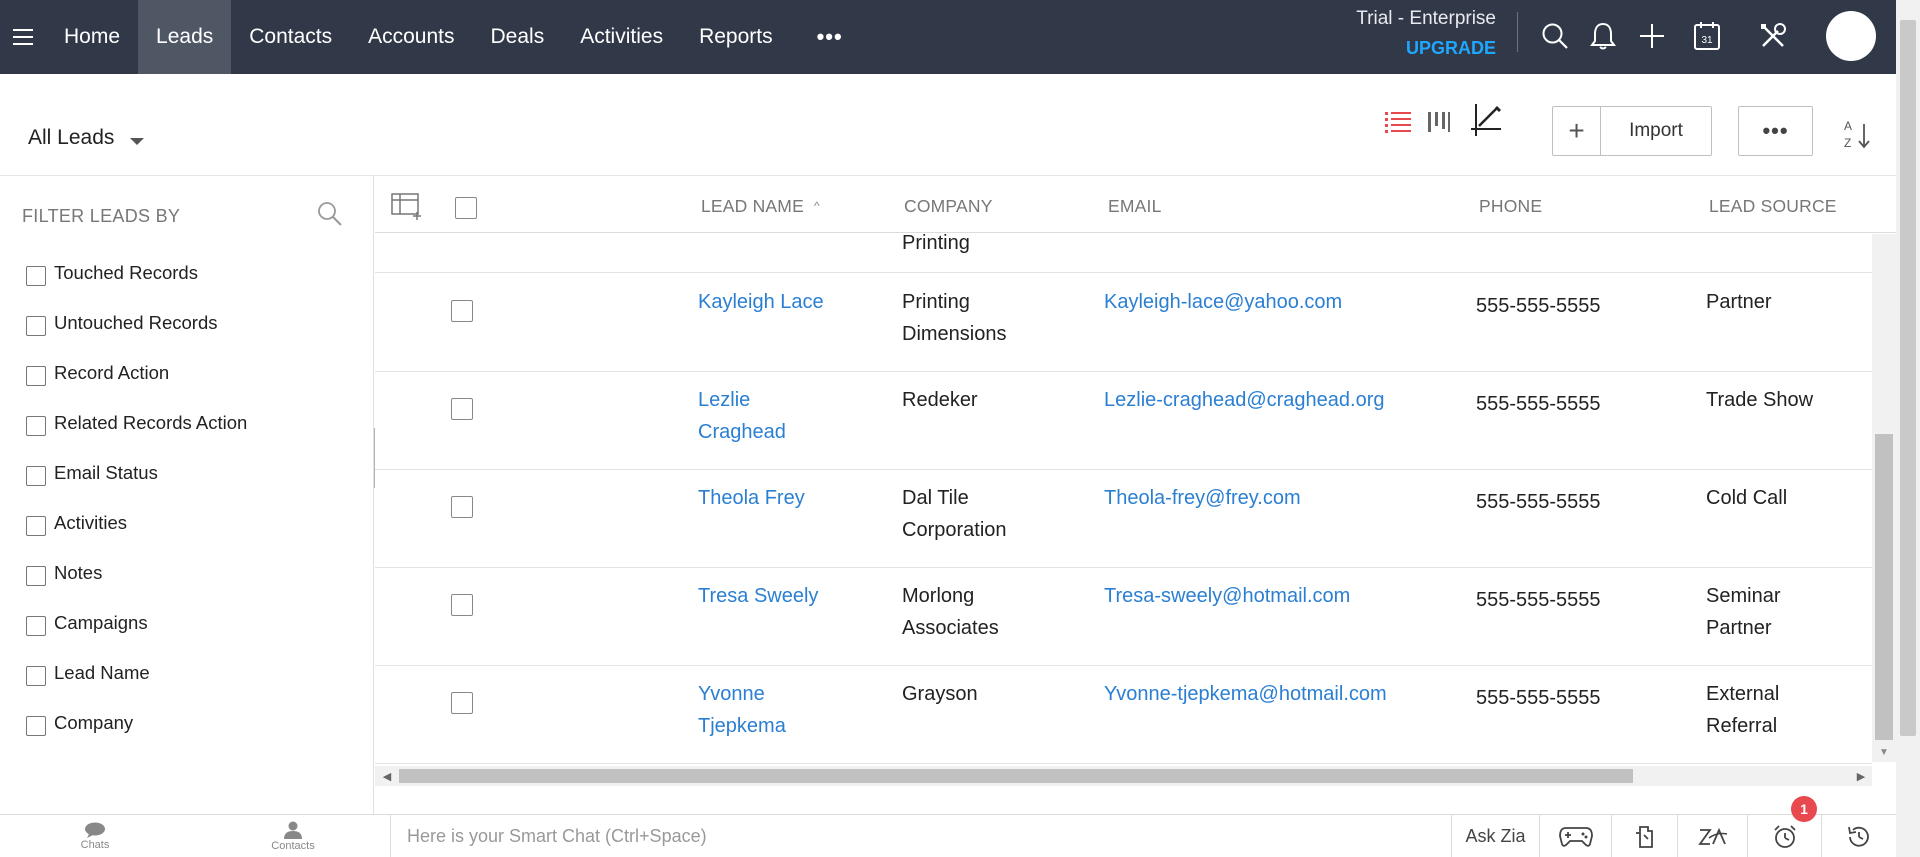 Image resolution: width=1920 pixels, height=857 pixels. What do you see at coordinates (1123, 252) in the screenshot?
I see `table-row: Printing` at bounding box center [1123, 252].